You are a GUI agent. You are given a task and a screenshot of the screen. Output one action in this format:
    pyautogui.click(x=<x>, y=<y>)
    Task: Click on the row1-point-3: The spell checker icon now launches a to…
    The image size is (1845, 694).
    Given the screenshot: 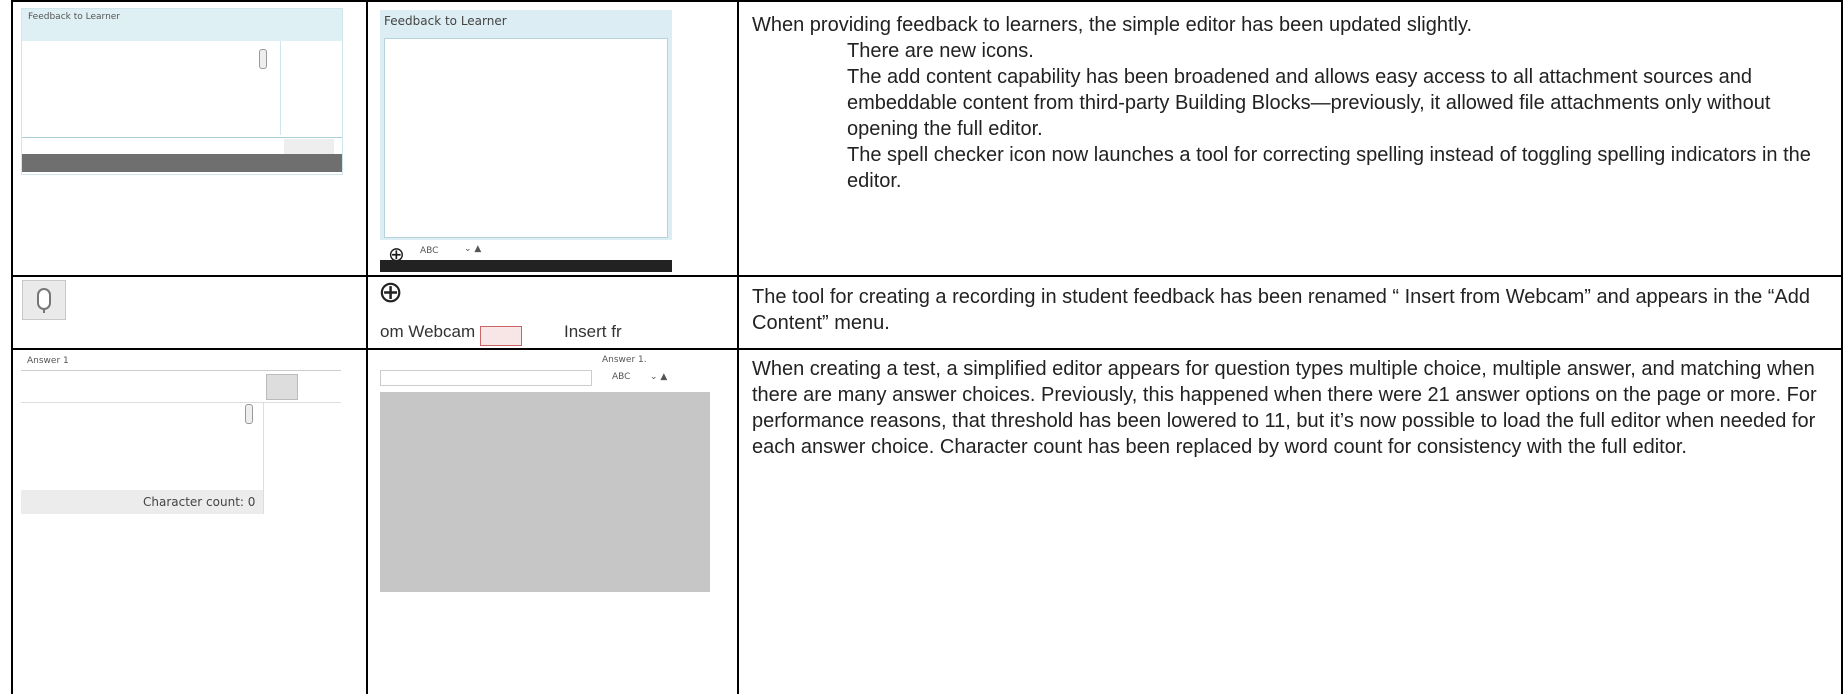 What is the action you would take?
    pyautogui.click(x=1329, y=168)
    